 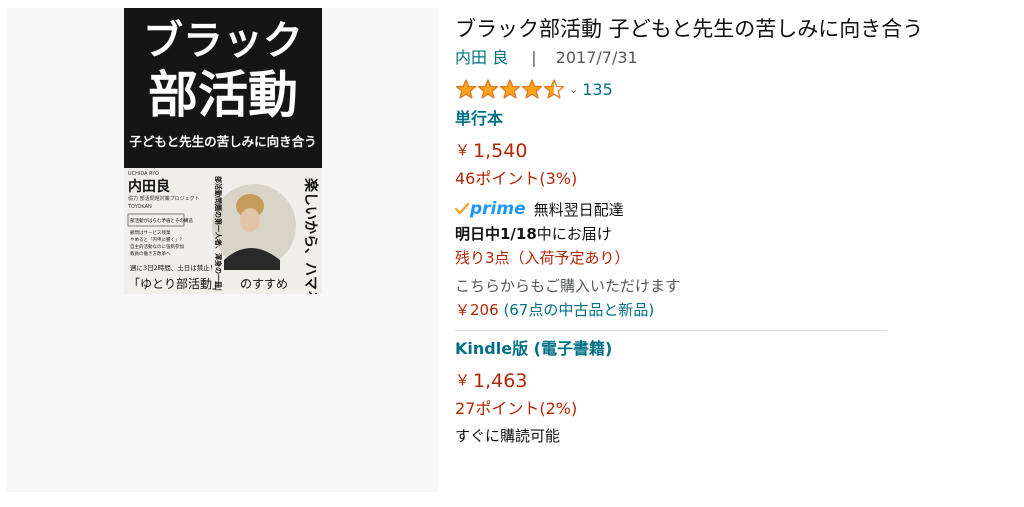 I want to click on other-sellers-label: こちらからもご購入いただけます, so click(x=568, y=286).